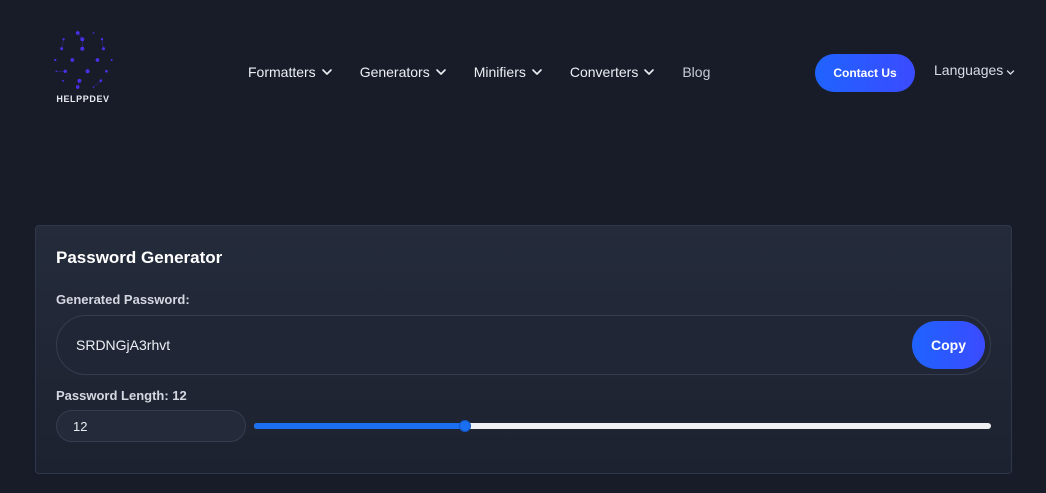 Image resolution: width=1046 pixels, height=493 pixels. What do you see at coordinates (282, 72) in the screenshot?
I see `nav-label: Formatters` at bounding box center [282, 72].